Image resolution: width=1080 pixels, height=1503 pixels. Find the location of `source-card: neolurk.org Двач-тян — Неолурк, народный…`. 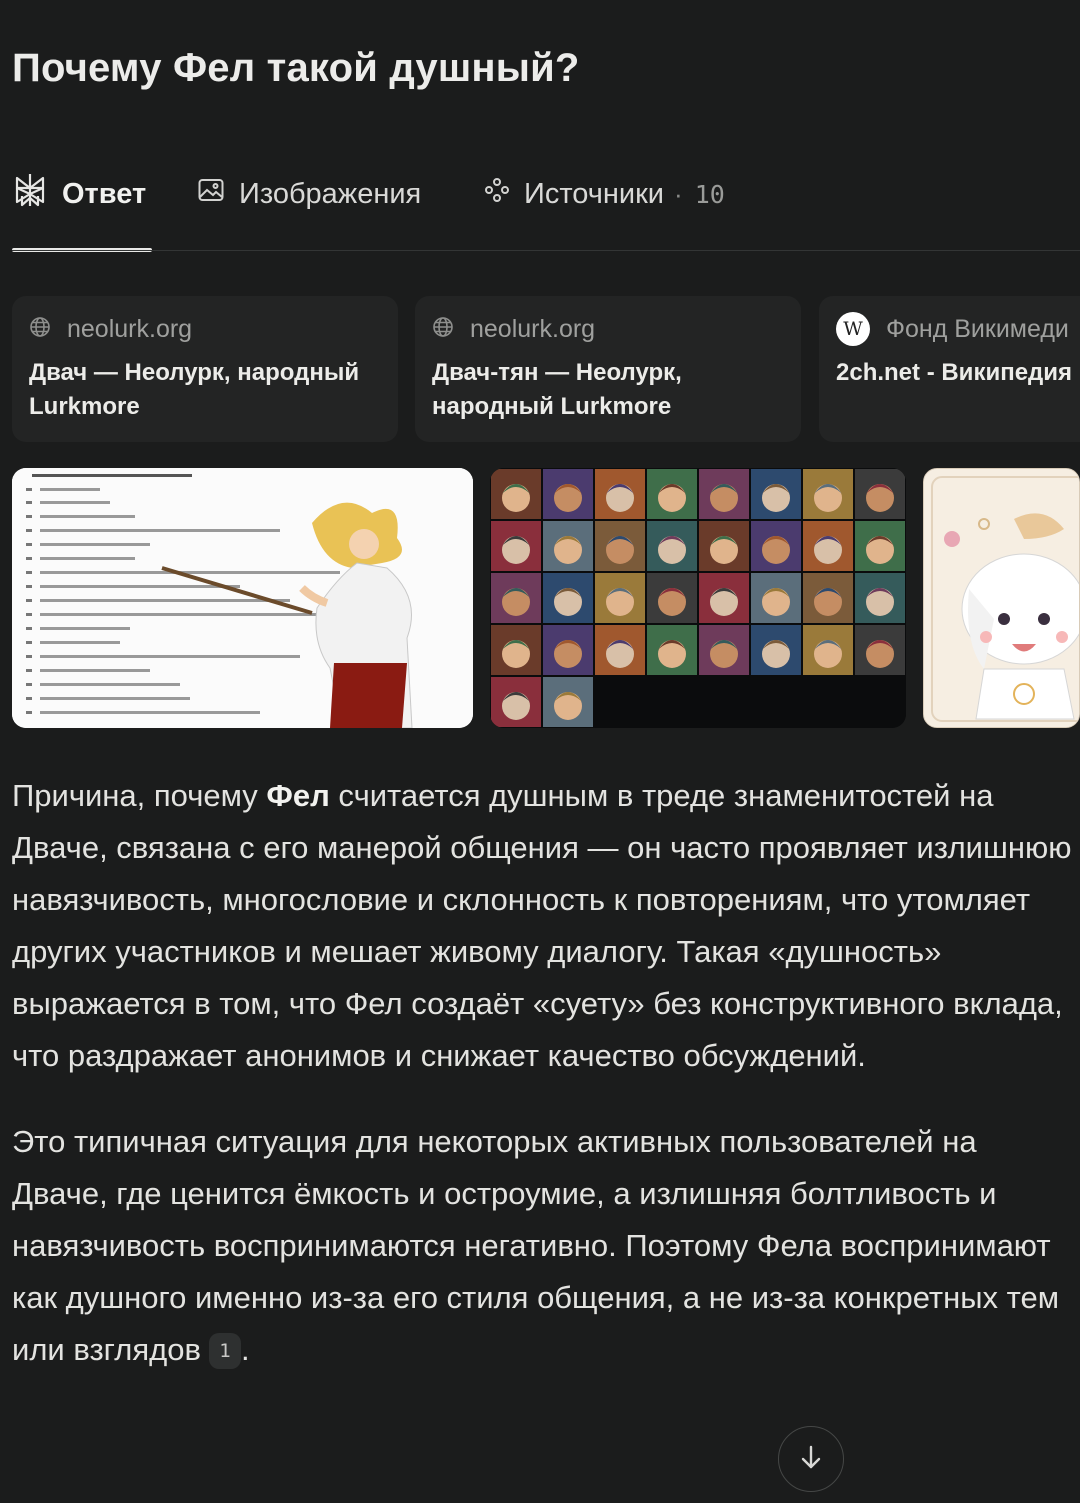

source-card: neolurk.org Двач-тян — Неолурк, народный… is located at coordinates (608, 369).